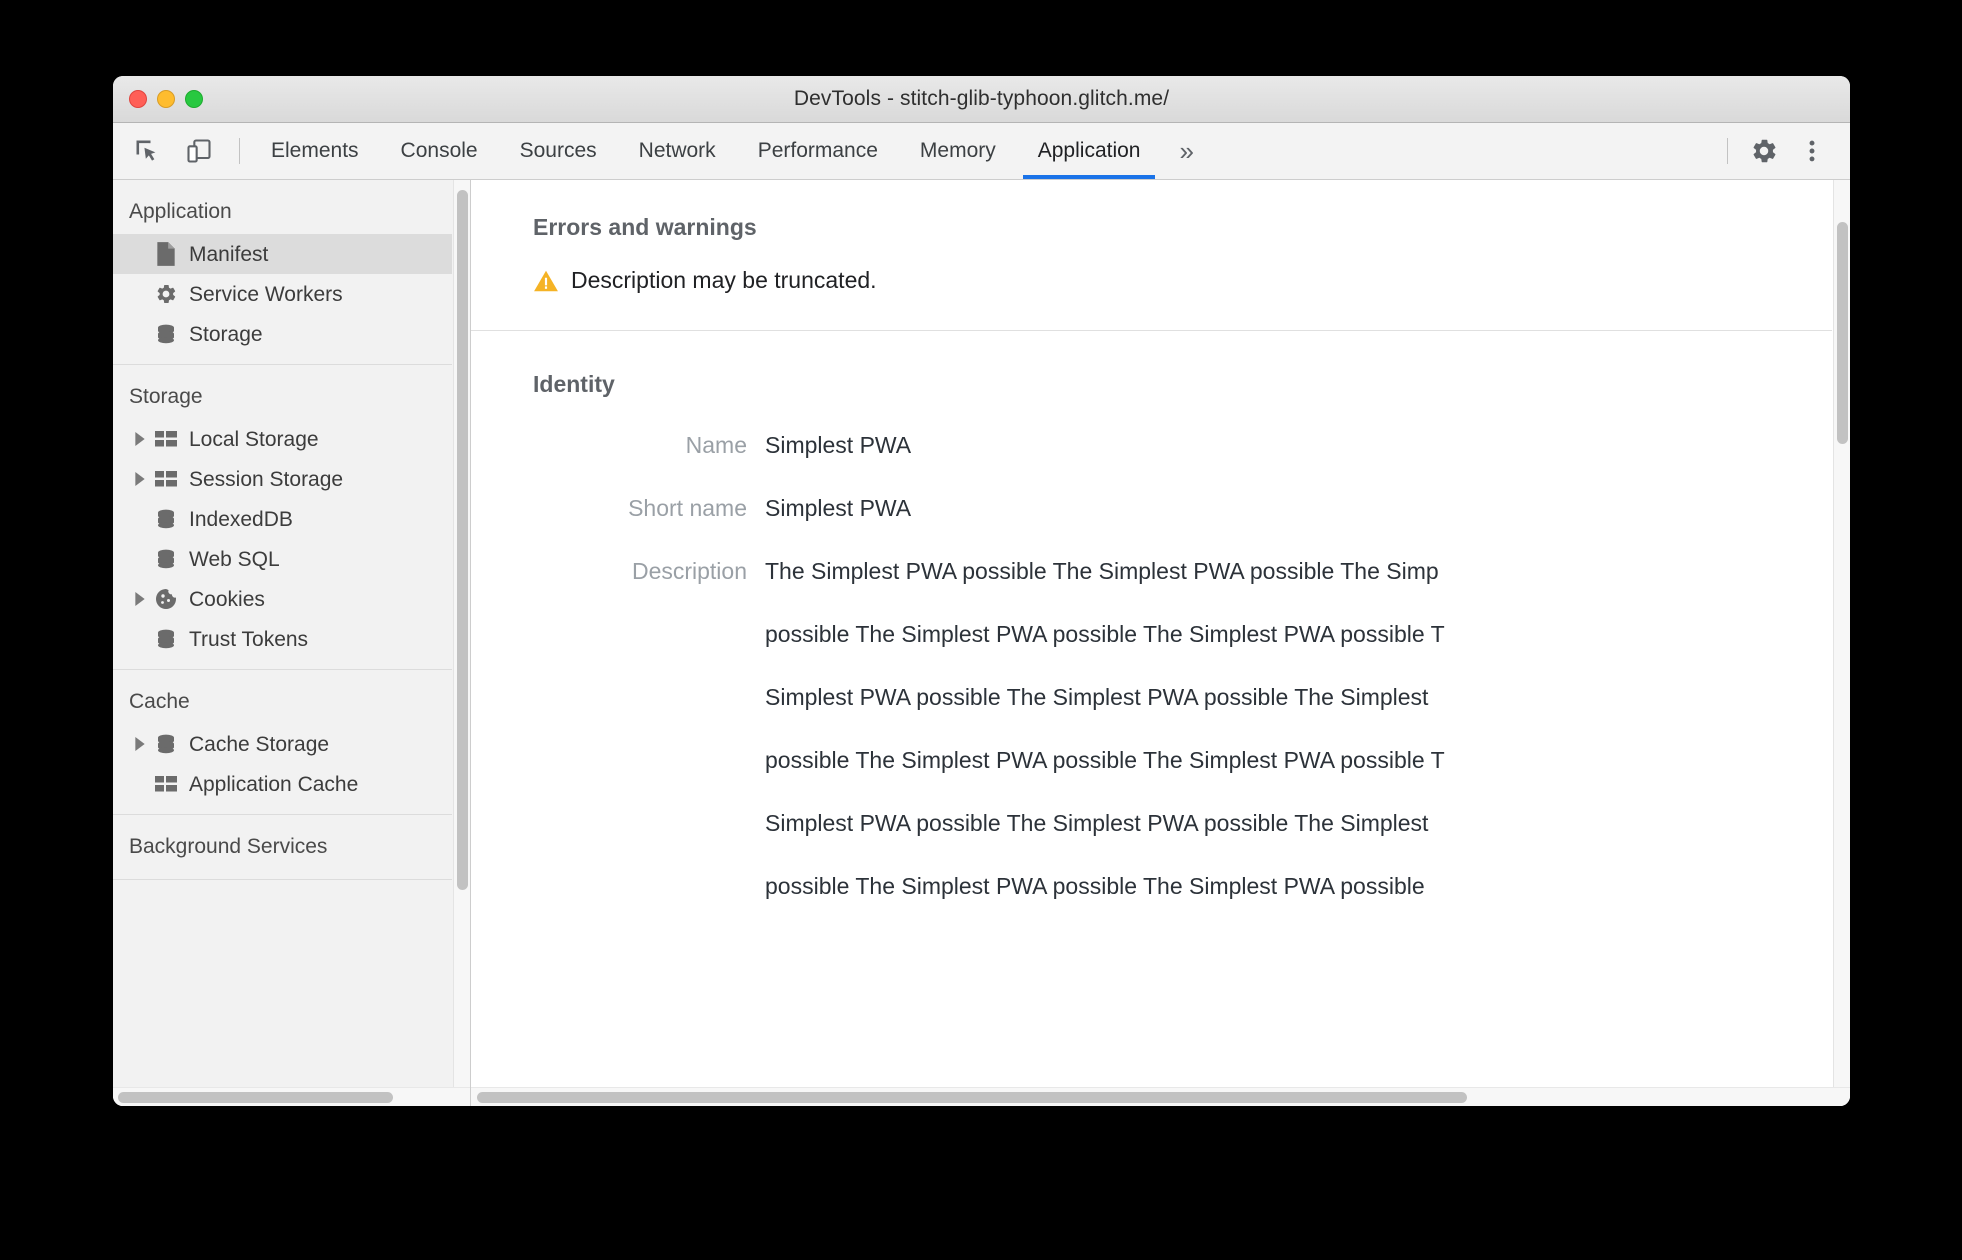 The height and width of the screenshot is (1260, 1962). What do you see at coordinates (1182, 445) in the screenshot?
I see `field-name: Name Simplest PWA` at bounding box center [1182, 445].